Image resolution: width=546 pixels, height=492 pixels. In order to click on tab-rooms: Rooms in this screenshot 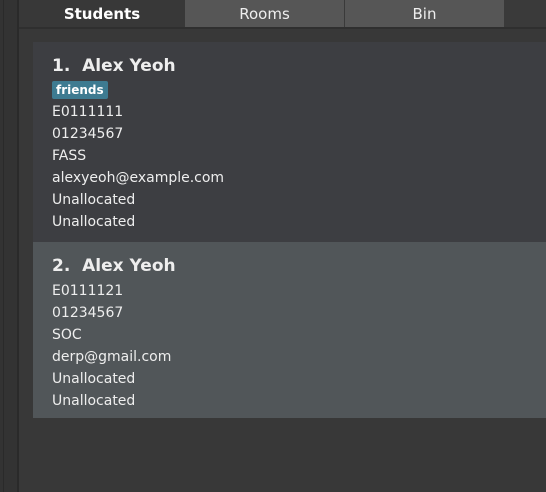, I will do `click(265, 13)`.